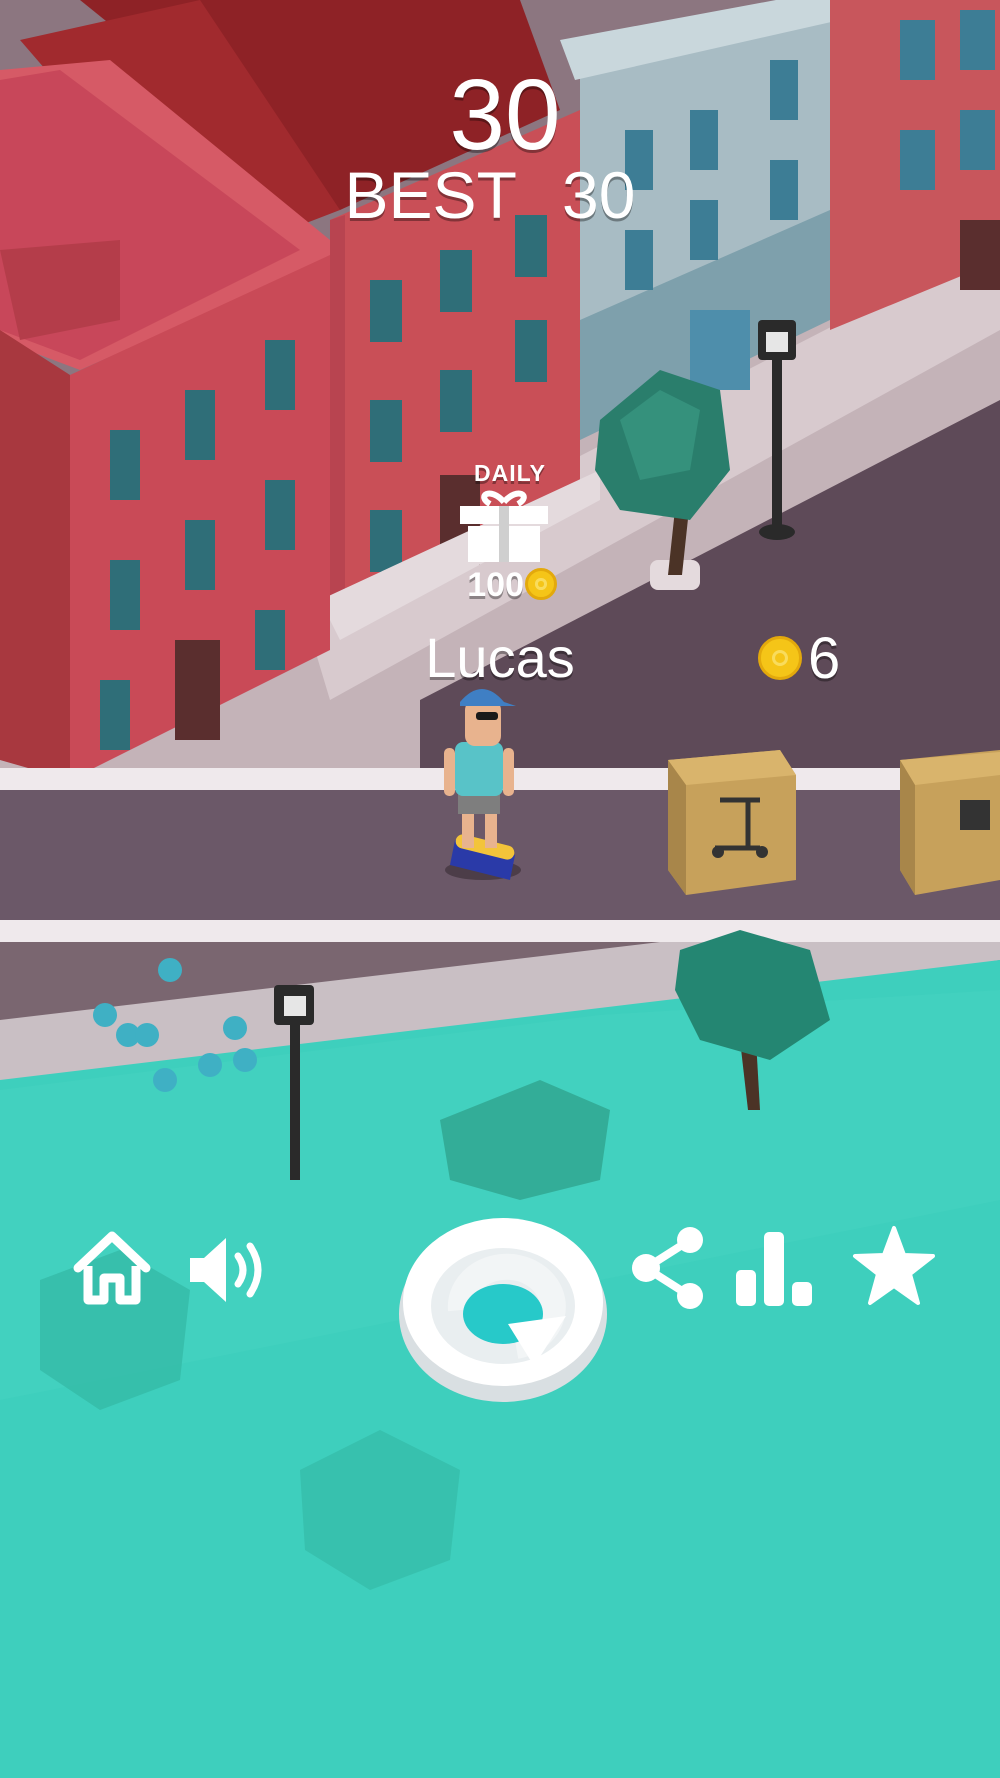 This screenshot has width=1000, height=1778. What do you see at coordinates (505, 115) in the screenshot?
I see `score-value: 30` at bounding box center [505, 115].